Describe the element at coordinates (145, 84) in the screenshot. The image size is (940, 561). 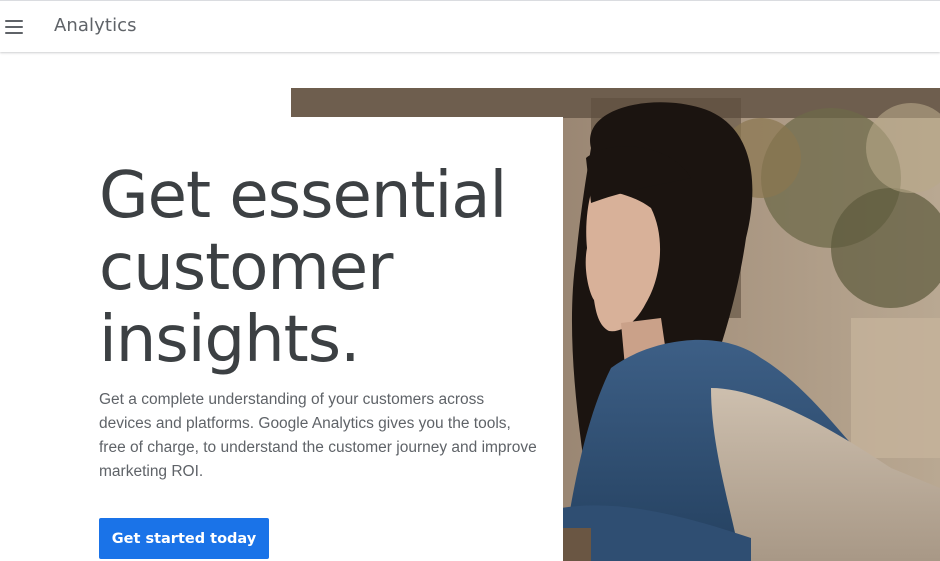
I see `hero-panel-top` at that location.